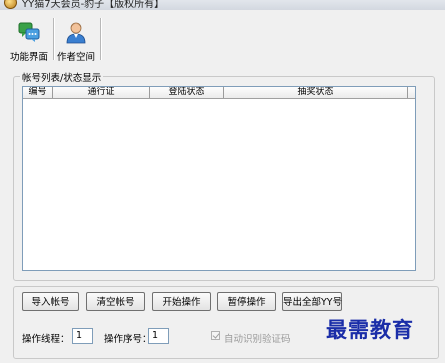 The image size is (445, 363). Describe the element at coordinates (222, 5) in the screenshot. I see `title-bar: YY猫7天会员-豹子【版权所有】` at that location.